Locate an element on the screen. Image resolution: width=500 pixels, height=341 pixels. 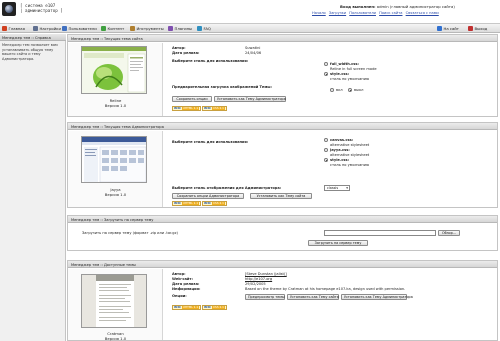
nav-item-to-site: На сайт is located at coordinates (448, 29).